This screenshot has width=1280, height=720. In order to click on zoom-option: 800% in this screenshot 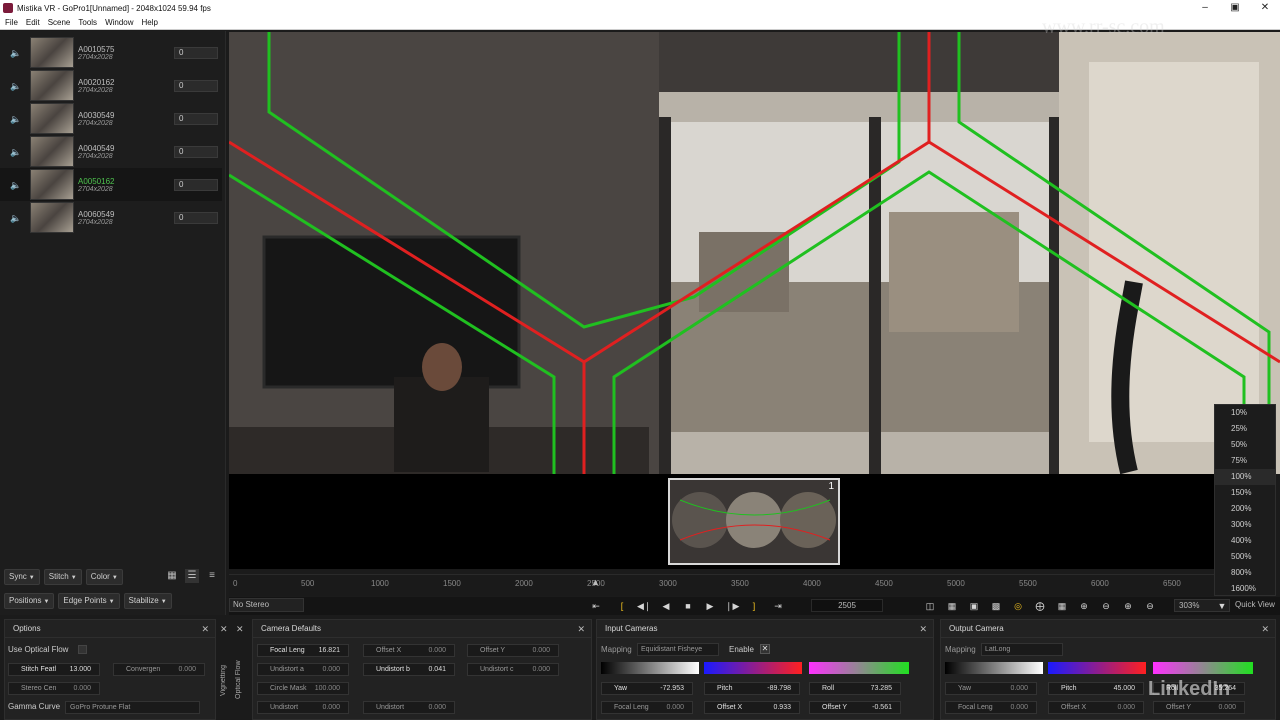, I will do `click(1245, 573)`.